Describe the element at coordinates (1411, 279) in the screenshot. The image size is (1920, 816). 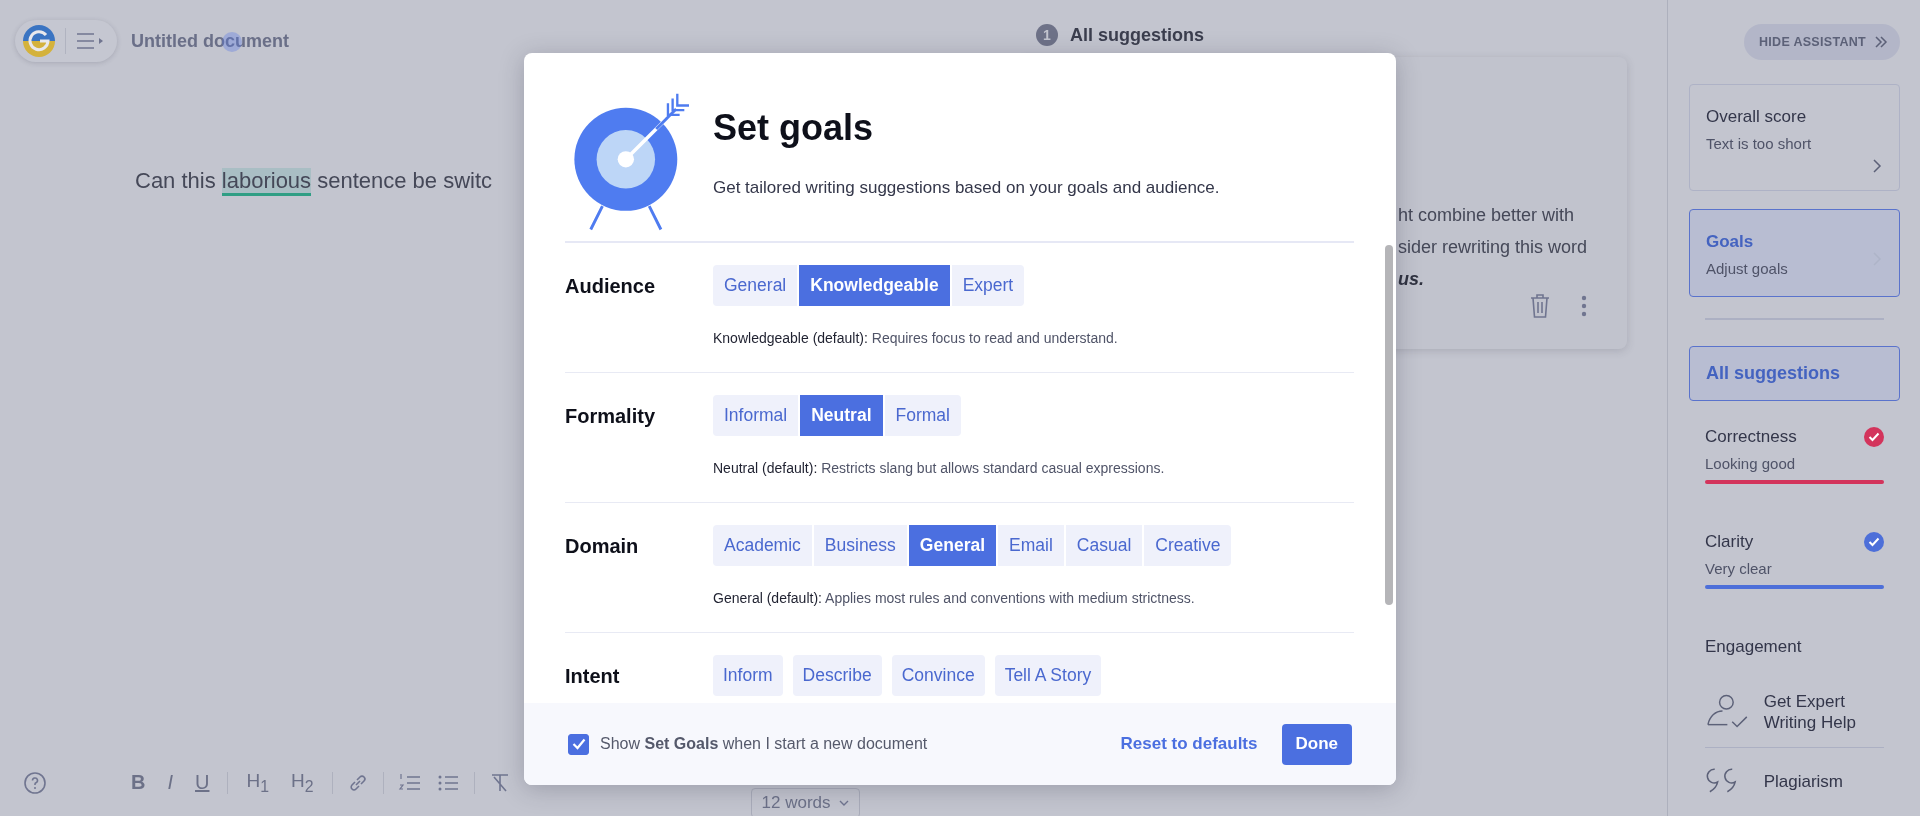
I see `suggestion-text: us.` at that location.